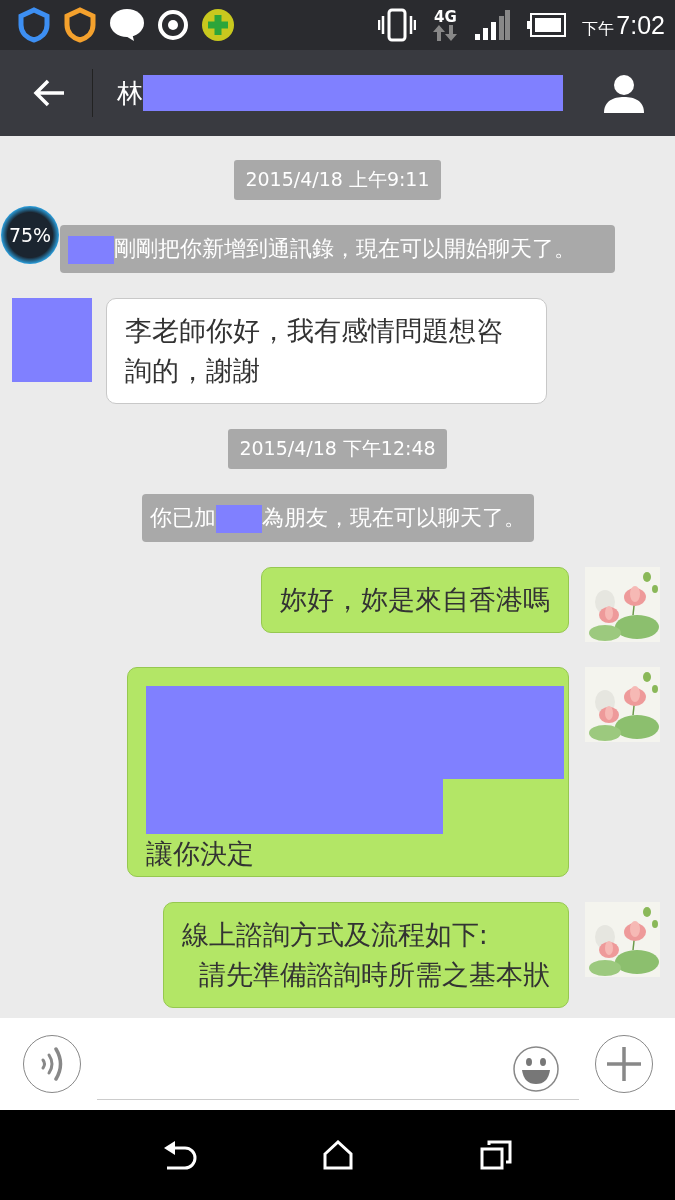 This screenshot has width=675, height=1200. Describe the element at coordinates (365, 955) in the screenshot. I see `message-text: 線上諮詢方式及流程如下: 請先準備諮詢時所需之基本狀` at that location.